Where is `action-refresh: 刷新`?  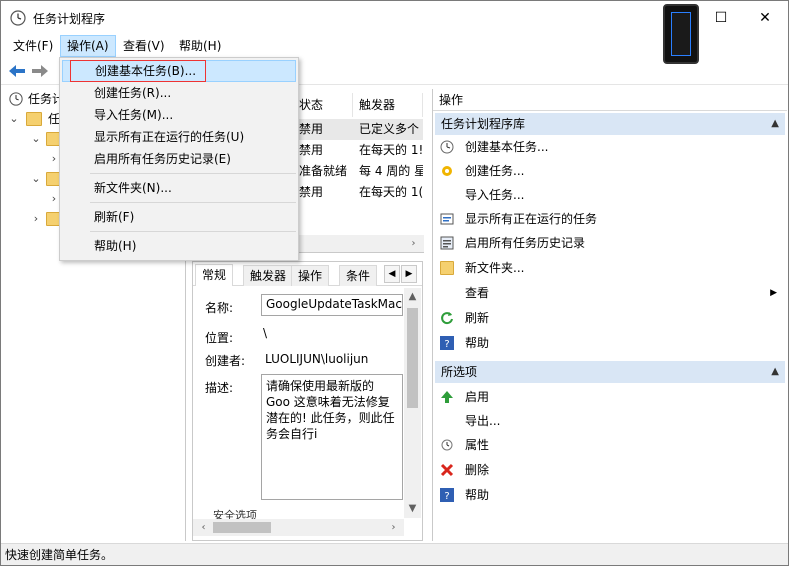 action-refresh: 刷新 is located at coordinates (610, 318).